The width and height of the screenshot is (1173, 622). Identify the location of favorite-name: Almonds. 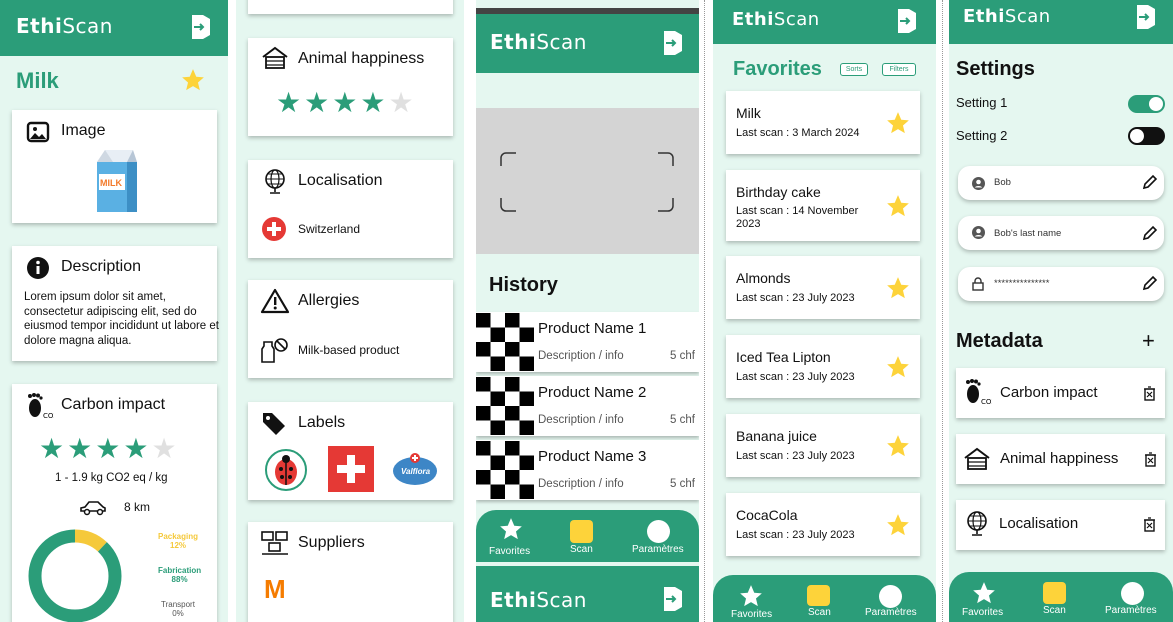
(763, 278).